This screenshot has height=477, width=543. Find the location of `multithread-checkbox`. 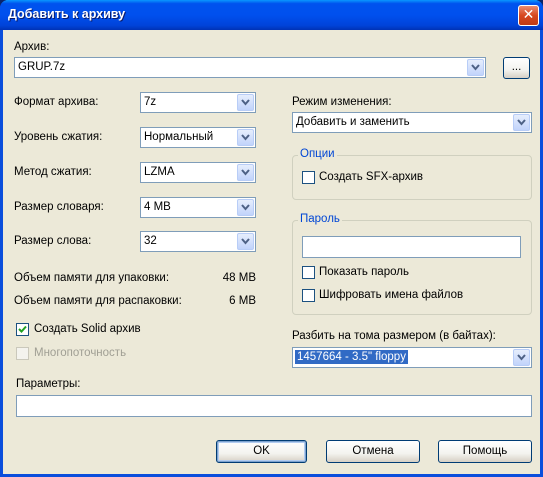

multithread-checkbox is located at coordinates (22, 353).